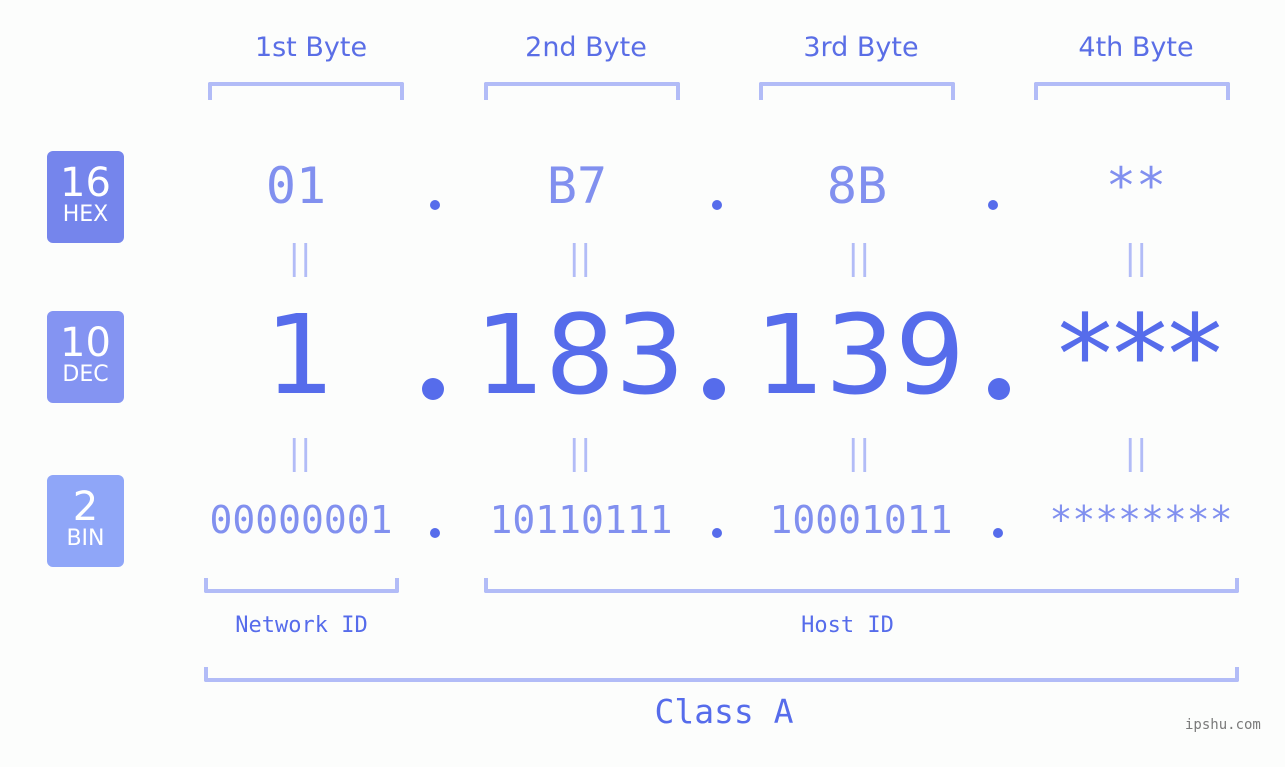  I want to click on byte-label-4: 4th Byte, so click(1136, 47).